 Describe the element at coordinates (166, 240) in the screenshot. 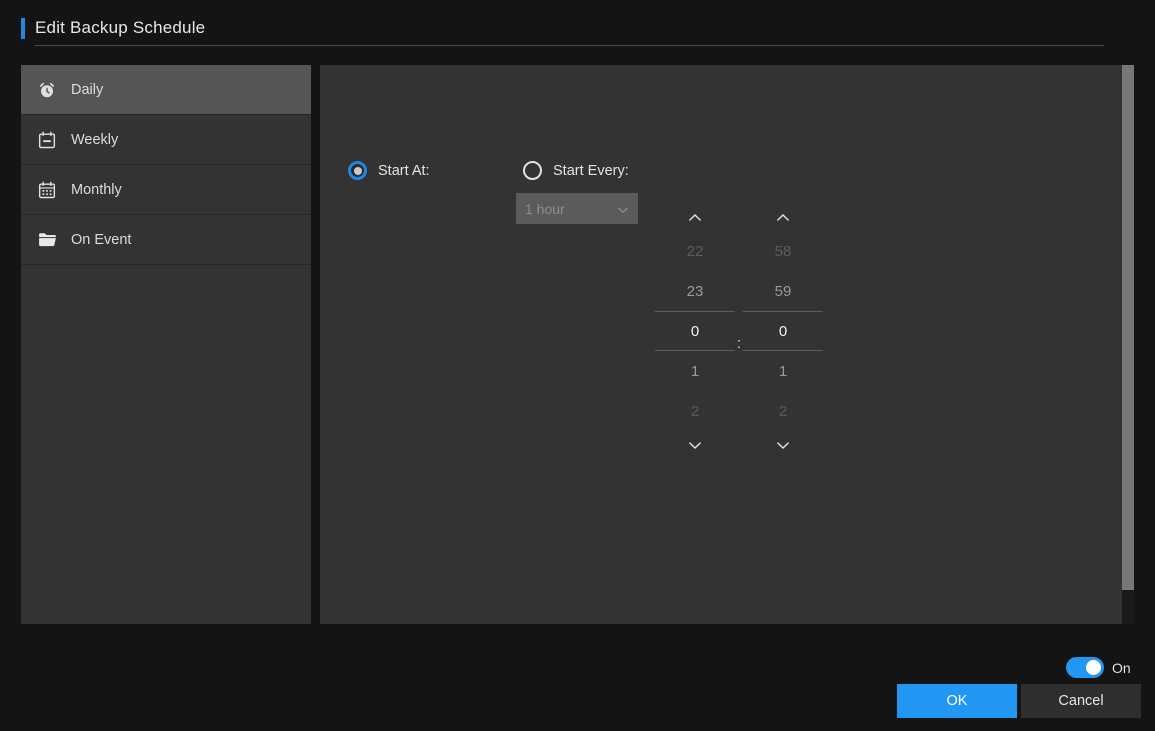

I see `sidebar-item-on-event: On Event` at that location.